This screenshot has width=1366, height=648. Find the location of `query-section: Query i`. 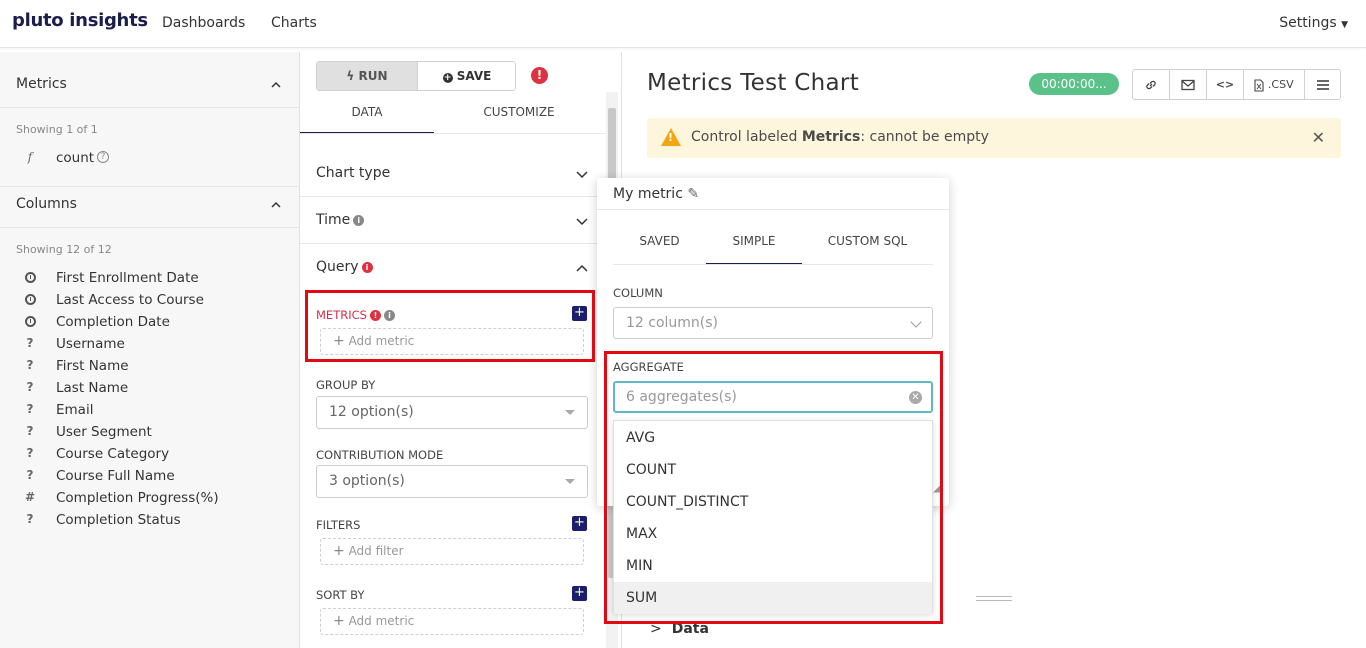

query-section: Query i is located at coordinates (344, 267).